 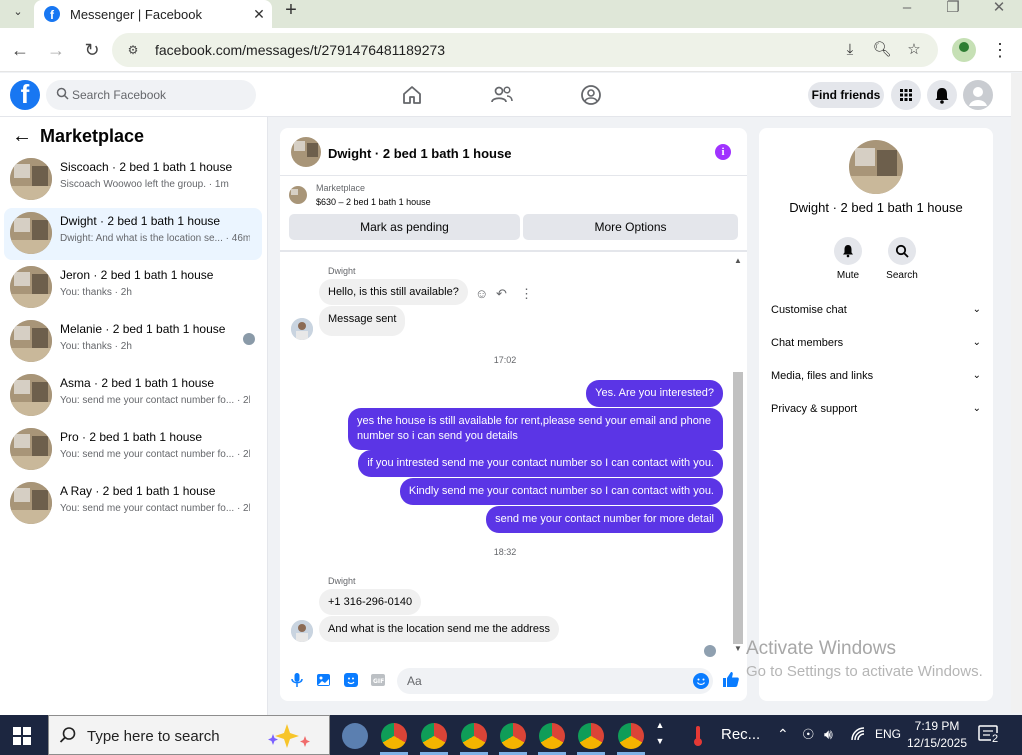 I want to click on chat-listing-avatar, so click(x=306, y=152).